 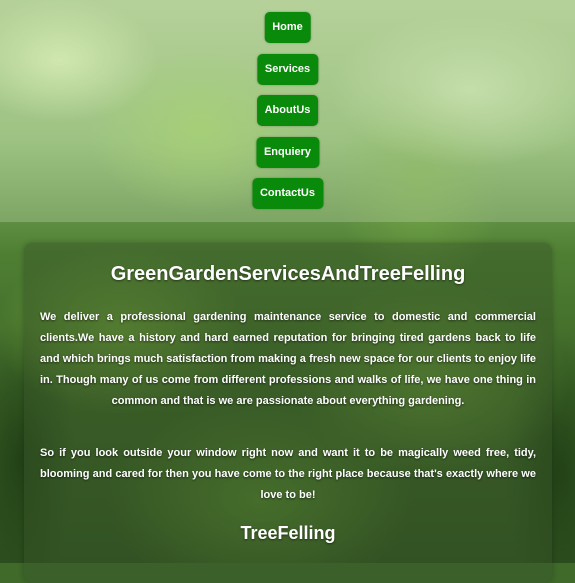 I want to click on page-title: GreenGardenServicesAndTreeFelling, so click(x=288, y=274).